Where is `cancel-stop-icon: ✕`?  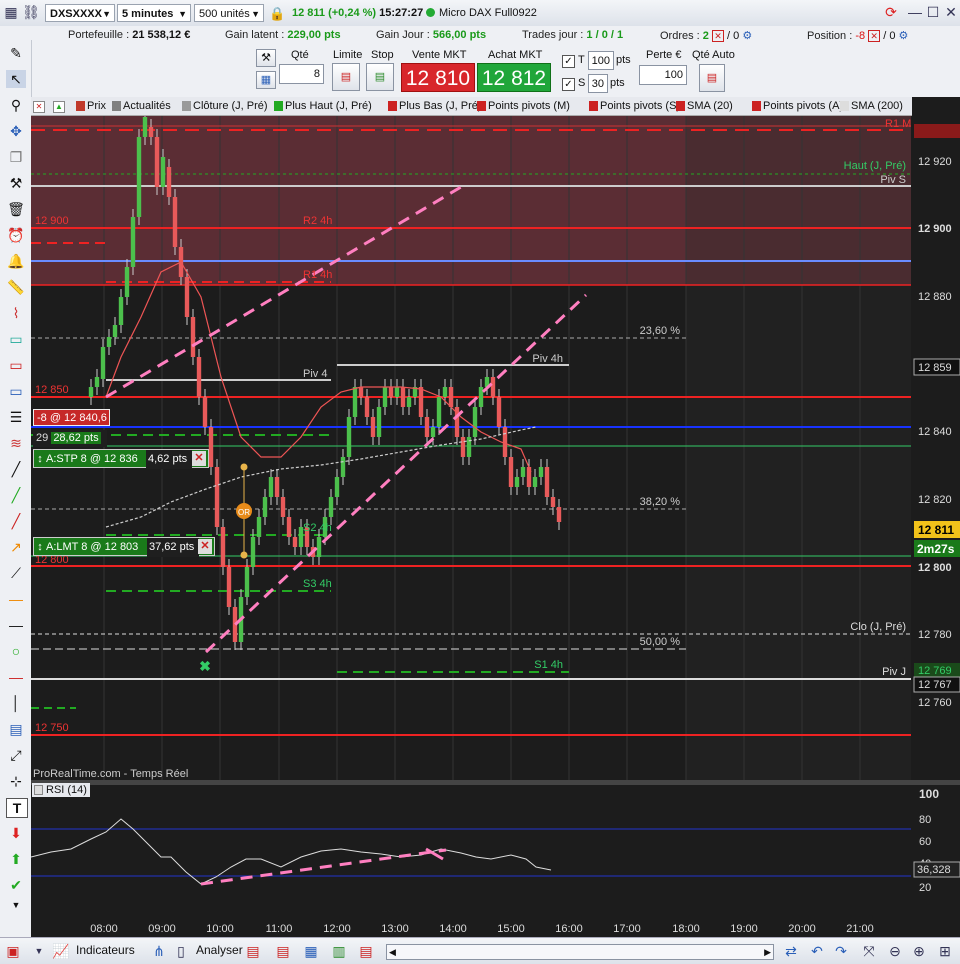 cancel-stop-icon: ✕ is located at coordinates (199, 458).